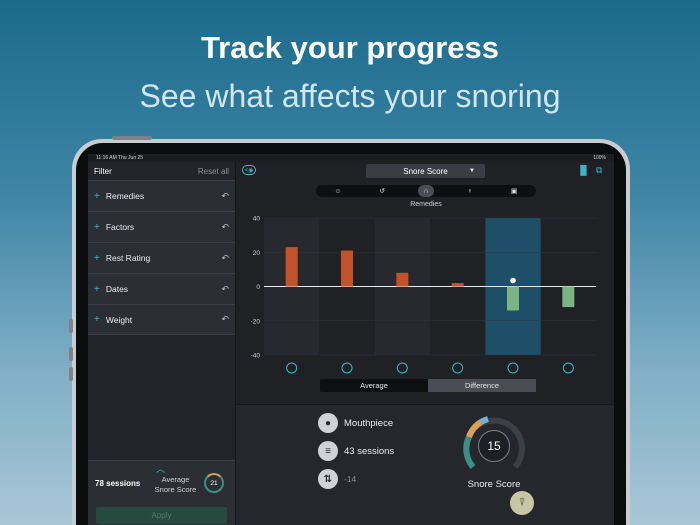 The width and height of the screenshot is (700, 525). Describe the element at coordinates (514, 191) in the screenshot. I see `clipboard-icon: ▣` at that location.